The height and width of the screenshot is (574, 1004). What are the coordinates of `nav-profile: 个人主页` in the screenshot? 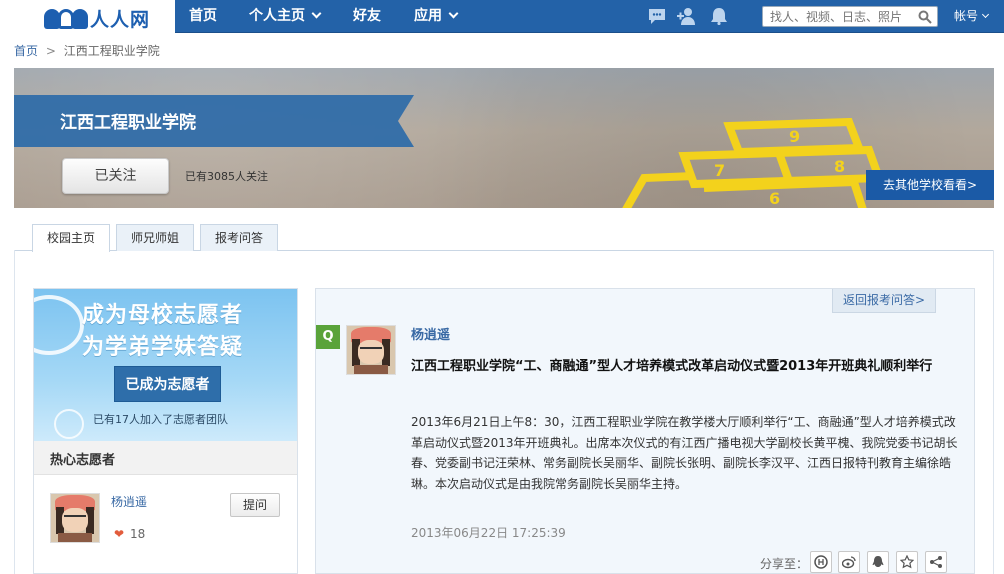 It's located at (285, 16).